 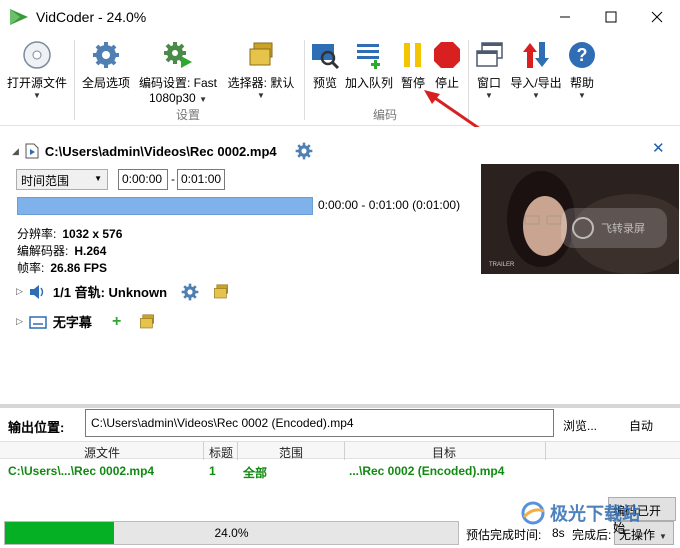 What do you see at coordinates (45, 181) in the screenshot?
I see `range-mode-value: 时间范围` at bounding box center [45, 181].